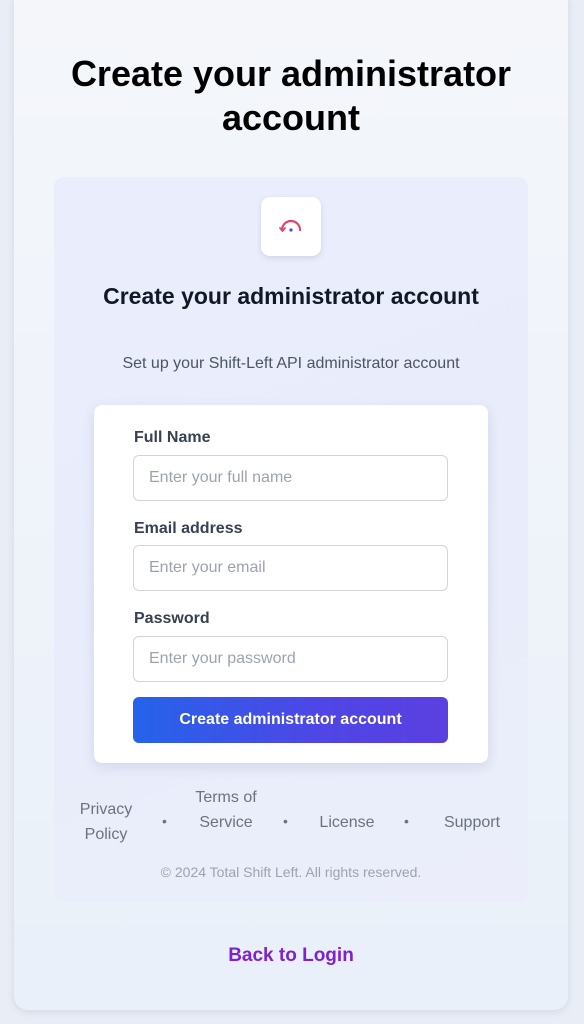  Describe the element at coordinates (291, 296) in the screenshot. I see `card-title: Create your administrator account` at that location.